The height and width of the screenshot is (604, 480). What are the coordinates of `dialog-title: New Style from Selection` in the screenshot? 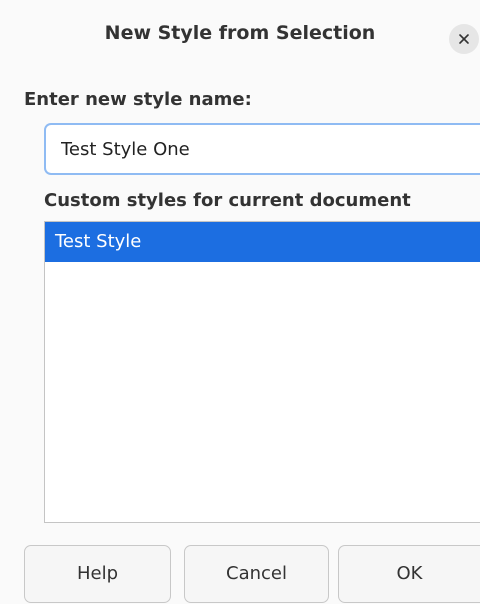 It's located at (240, 33).